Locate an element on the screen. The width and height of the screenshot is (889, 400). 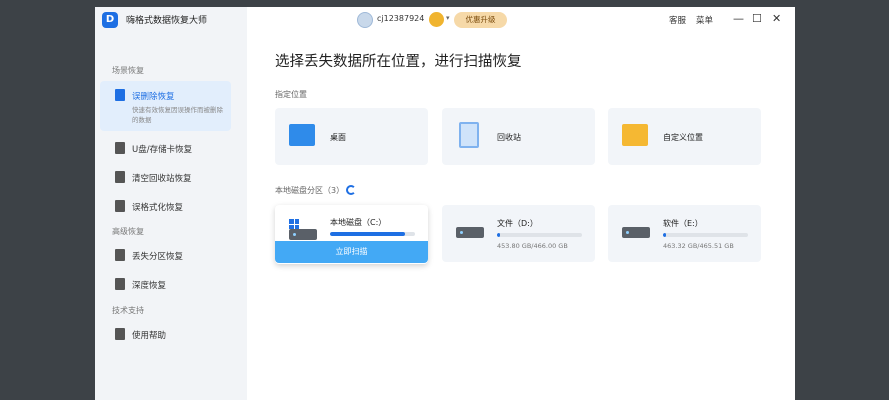
location-label: 自定义位置 is located at coordinates (683, 137).